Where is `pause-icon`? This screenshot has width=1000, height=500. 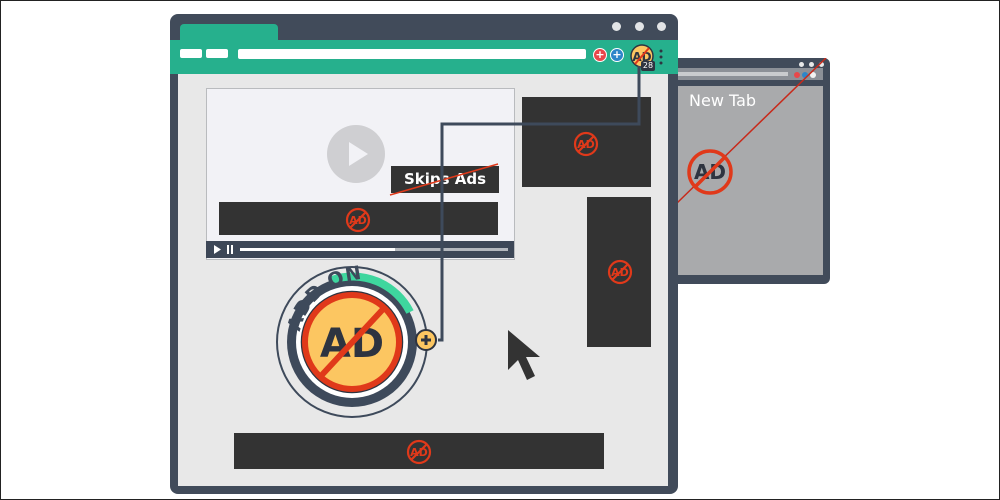
pause-icon is located at coordinates (230, 249).